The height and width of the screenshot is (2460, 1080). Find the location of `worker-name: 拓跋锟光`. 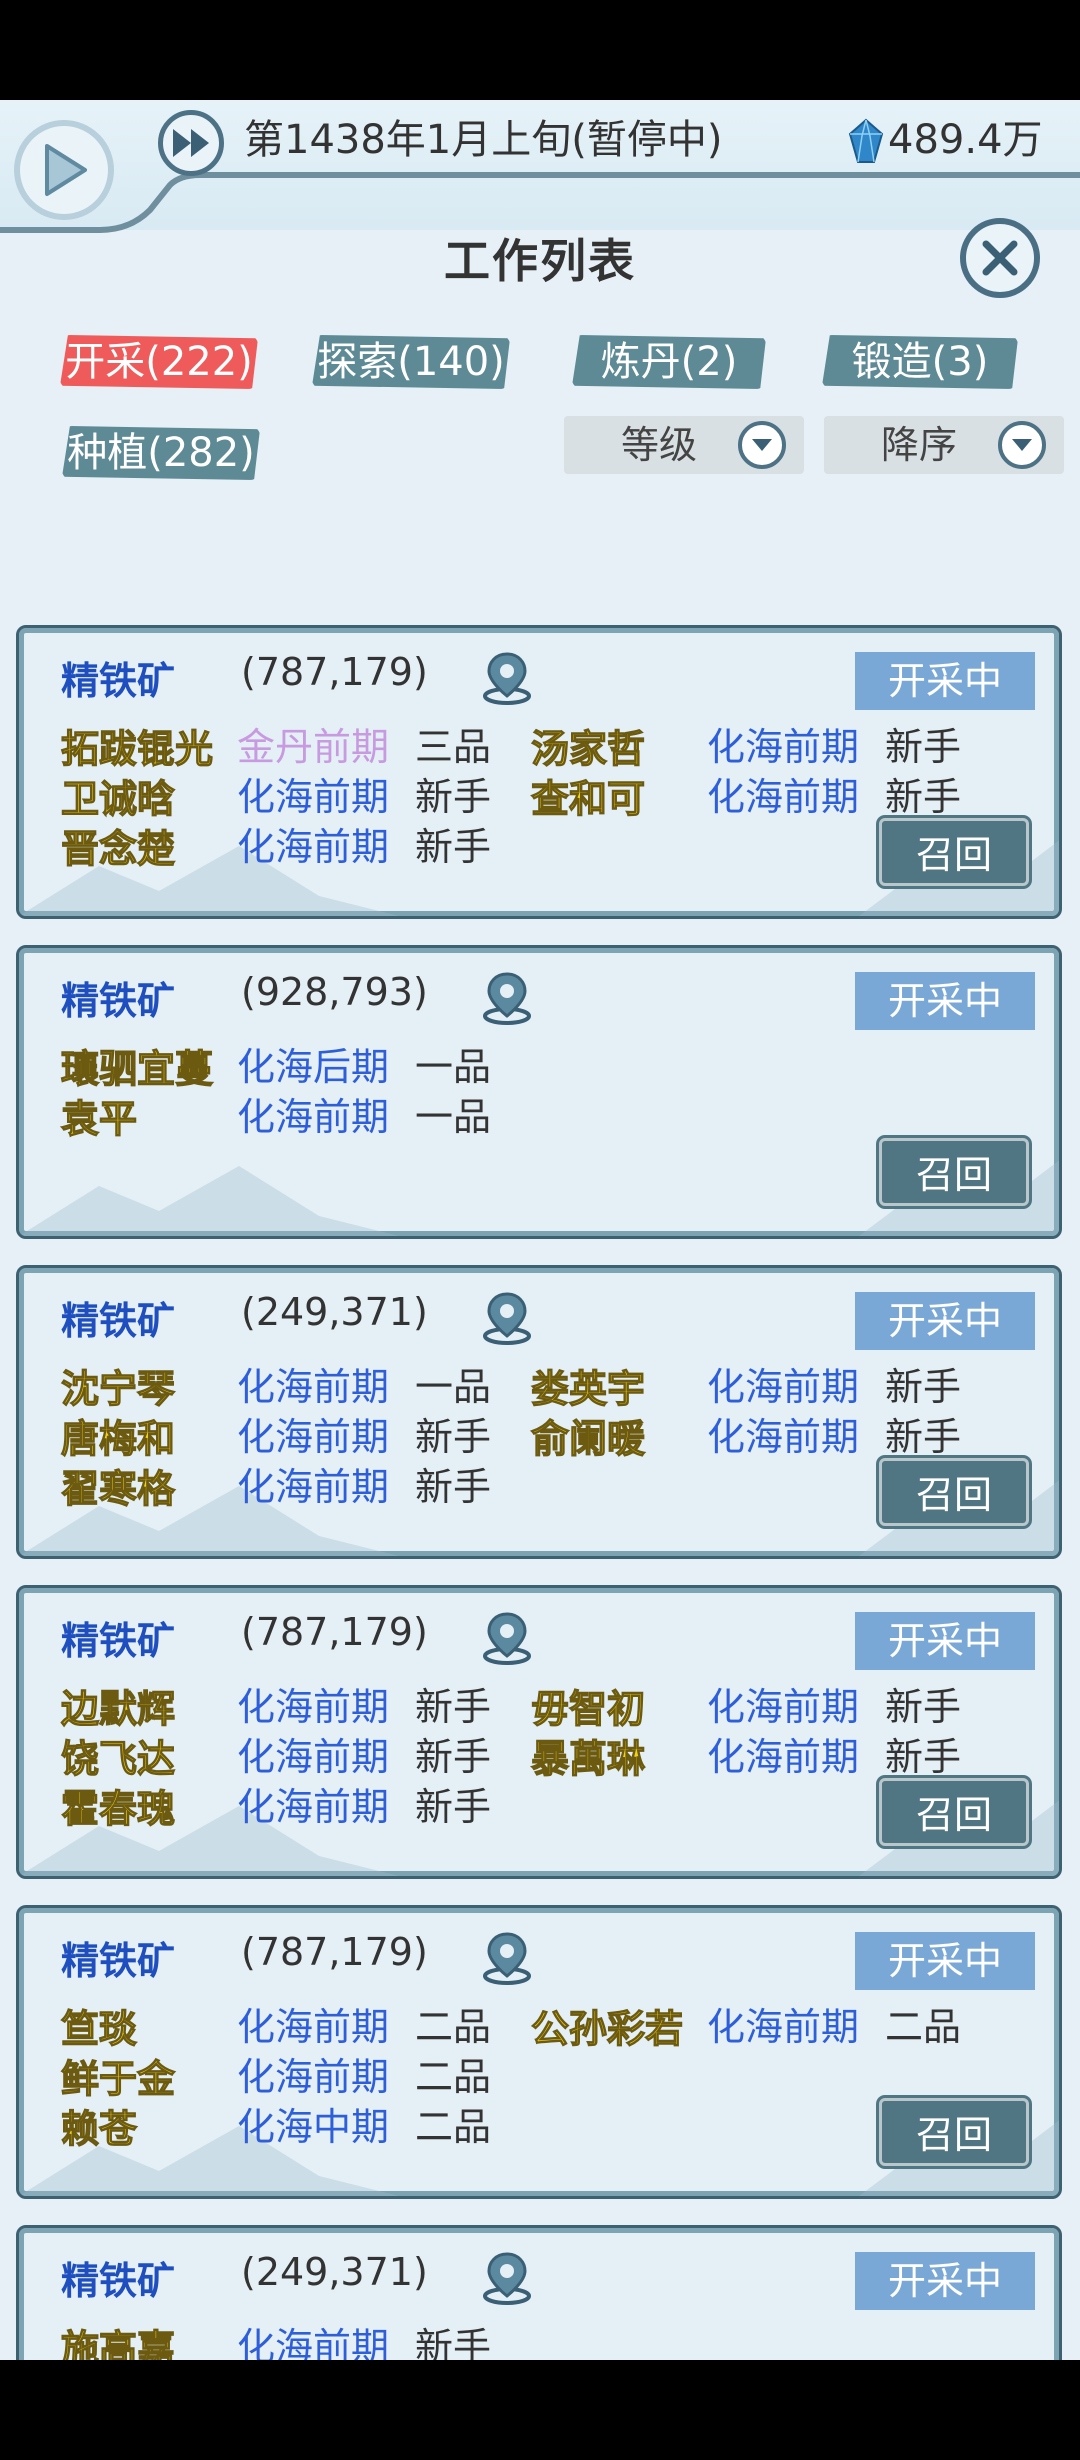

worker-name: 拓跋锟光 is located at coordinates (137, 748).